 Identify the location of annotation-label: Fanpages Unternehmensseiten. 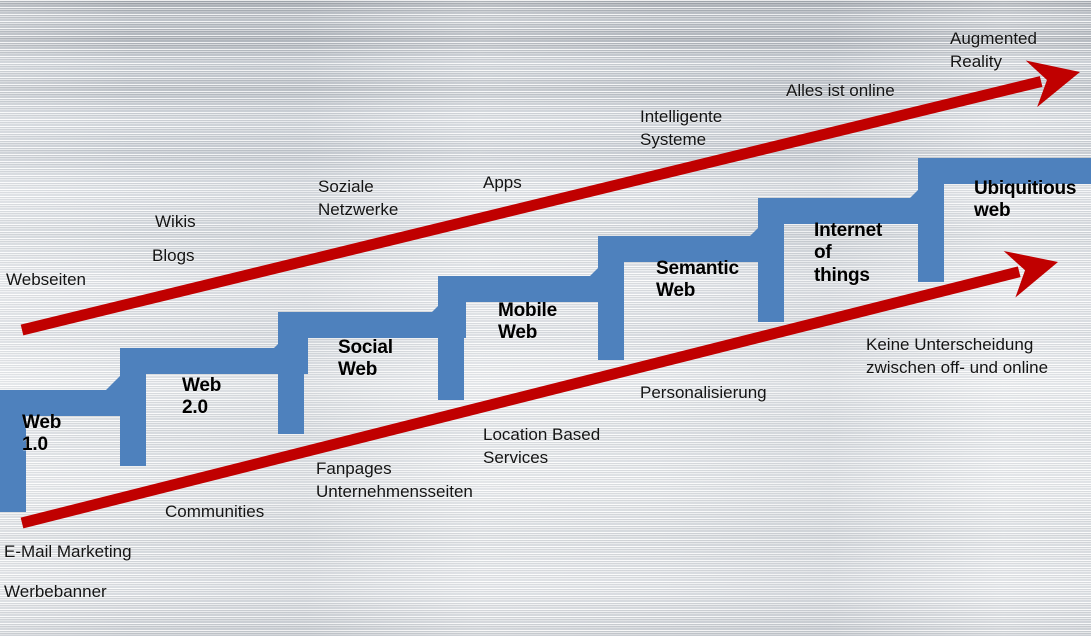
(394, 480).